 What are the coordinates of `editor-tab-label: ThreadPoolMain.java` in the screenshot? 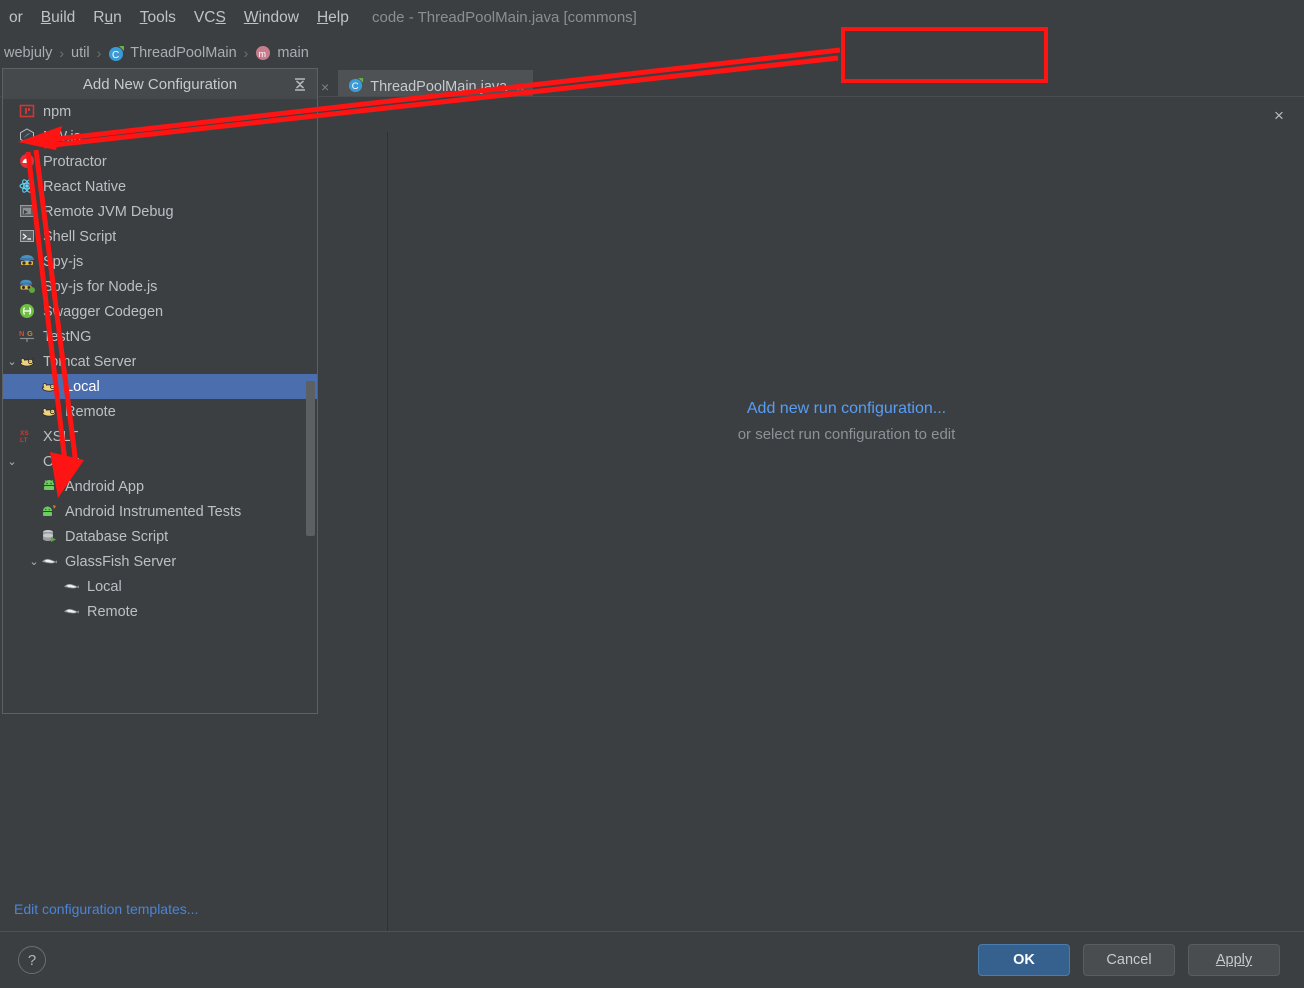 It's located at (439, 87).